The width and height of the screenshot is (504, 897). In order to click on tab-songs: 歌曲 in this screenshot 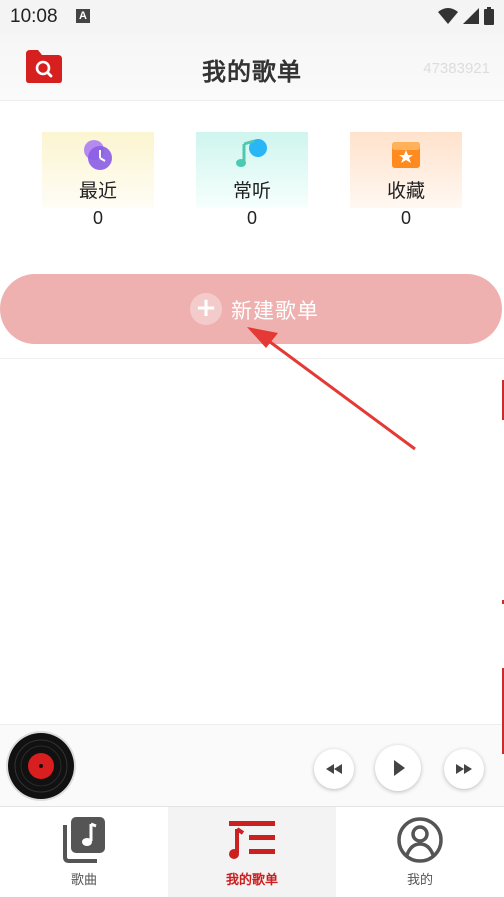, I will do `click(84, 852)`.